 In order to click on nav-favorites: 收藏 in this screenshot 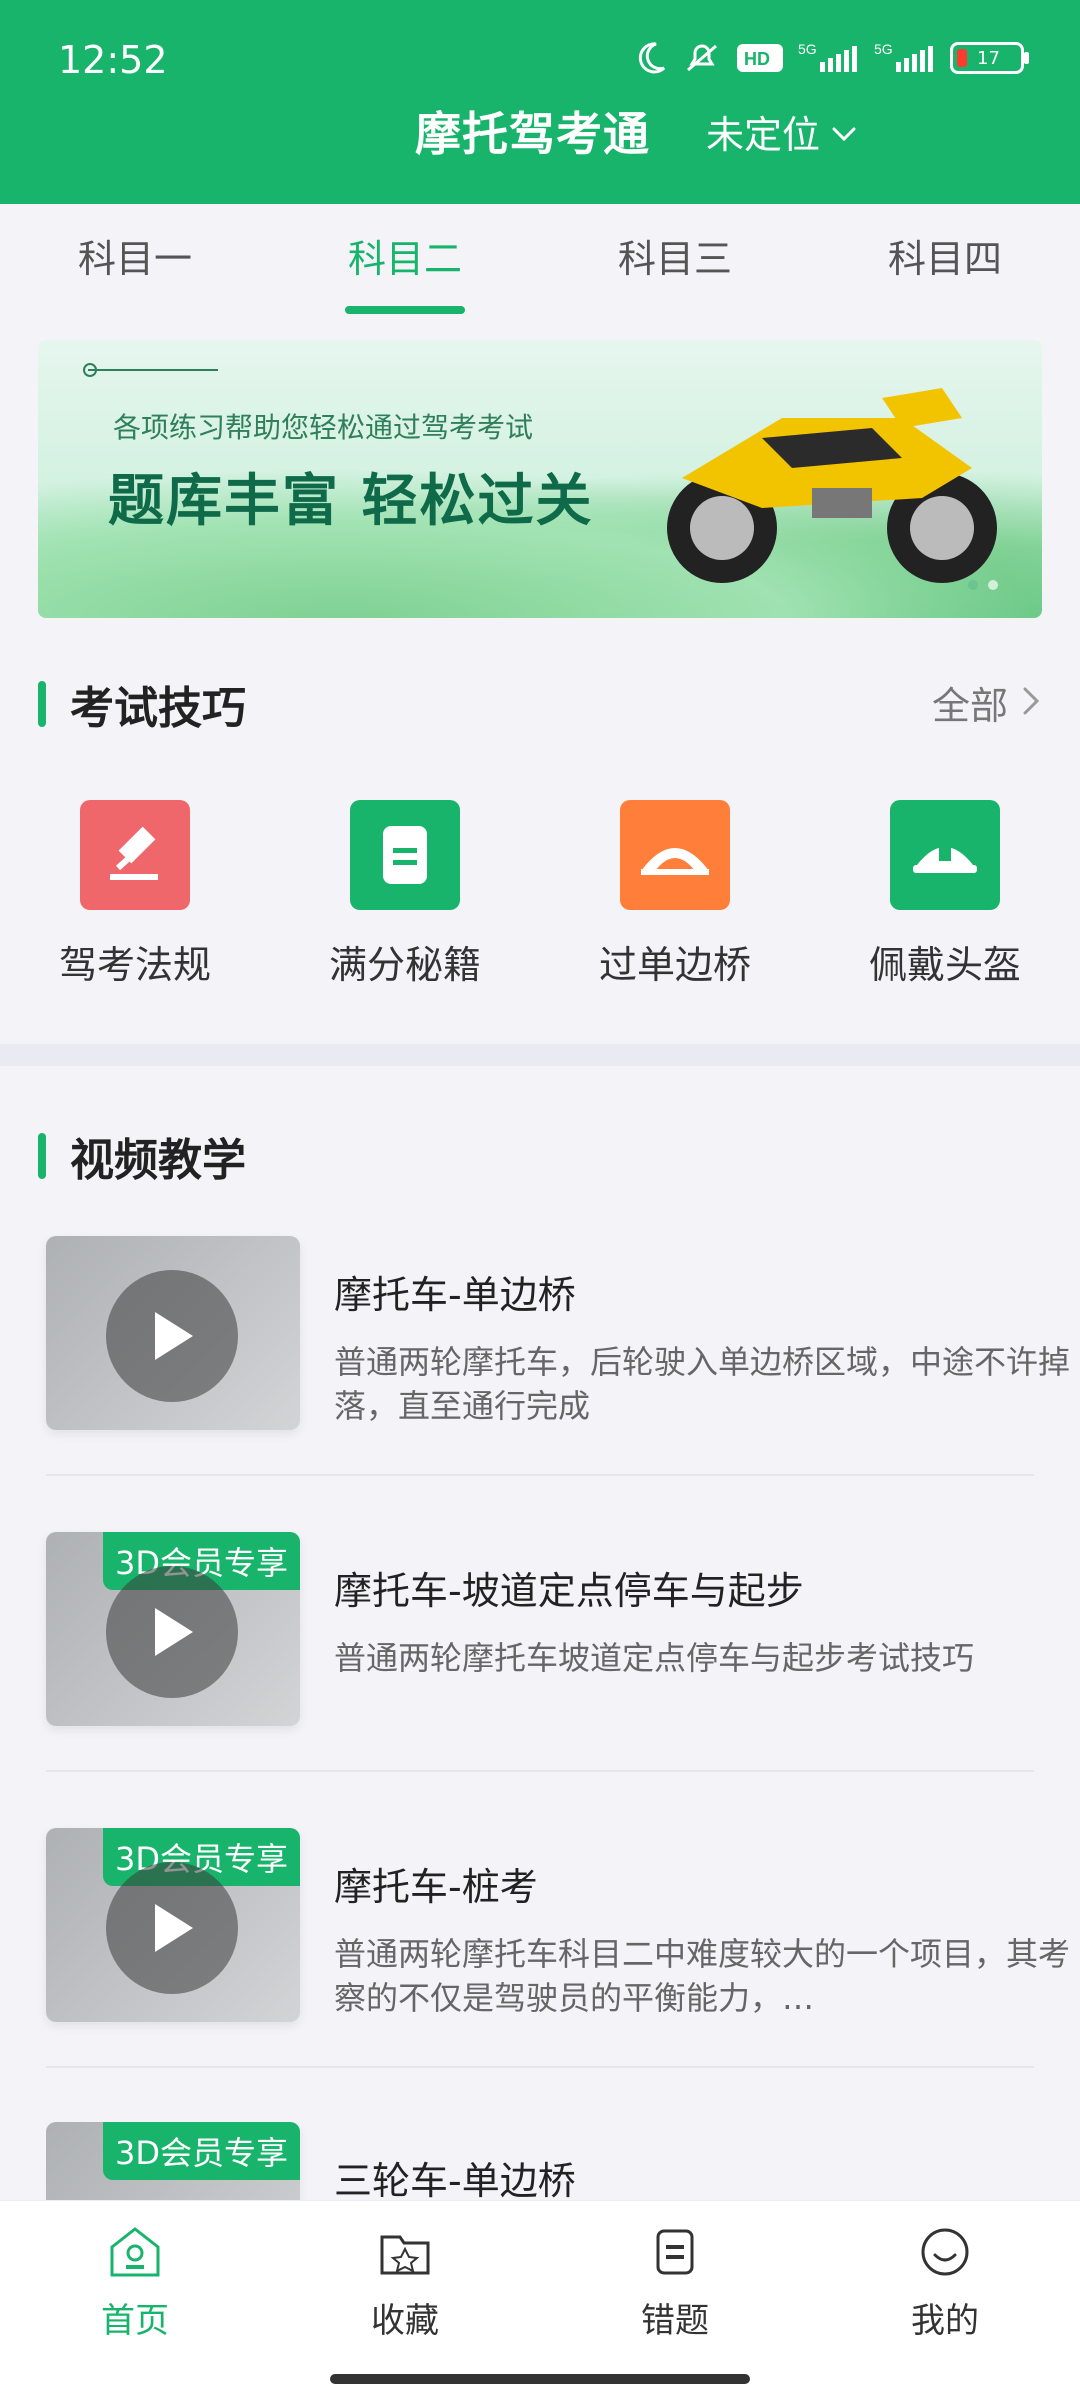, I will do `click(405, 2271)`.